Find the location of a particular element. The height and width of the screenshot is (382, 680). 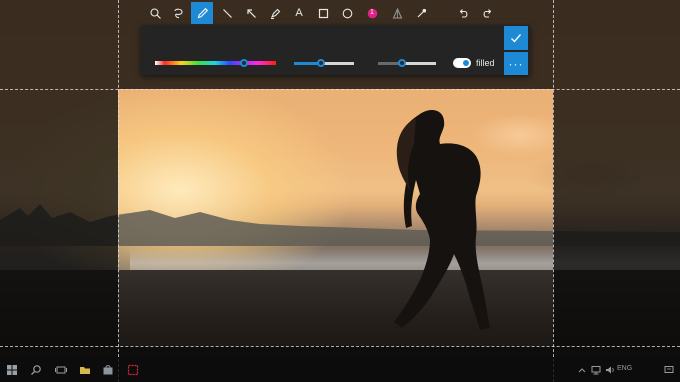

color-slider-knob is located at coordinates (243, 63).